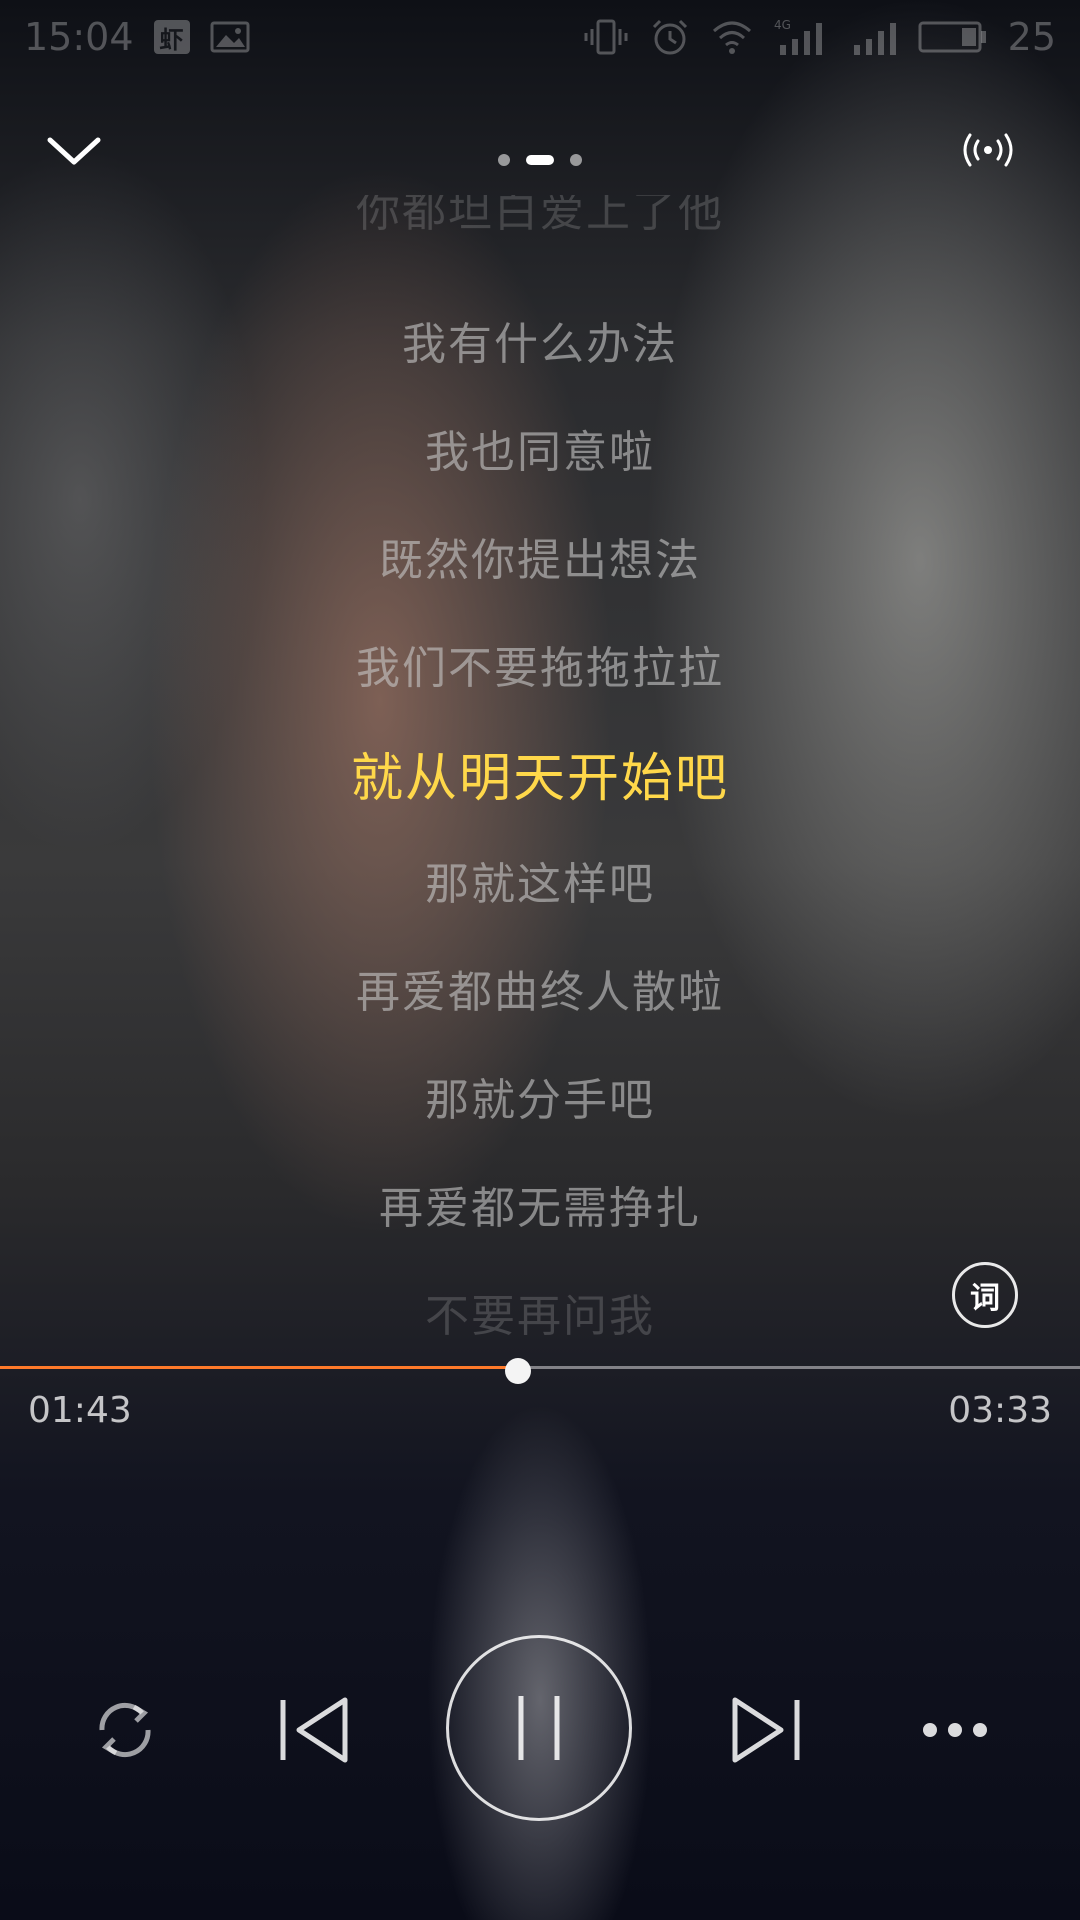 Image resolution: width=1080 pixels, height=1920 pixels. I want to click on broadcast-icon, so click(988, 150).